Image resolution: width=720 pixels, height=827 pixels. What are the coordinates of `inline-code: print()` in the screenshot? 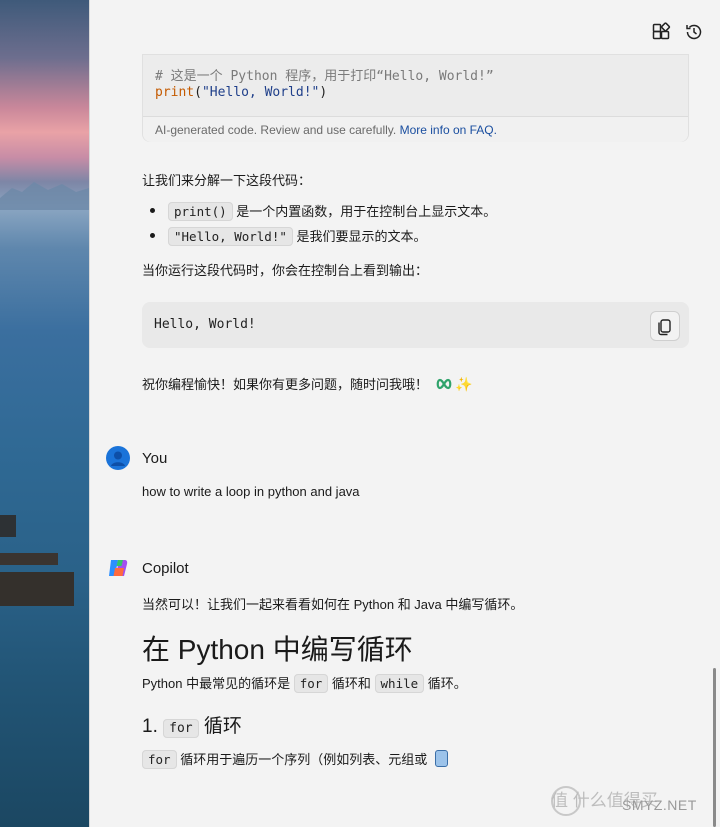 It's located at (200, 211).